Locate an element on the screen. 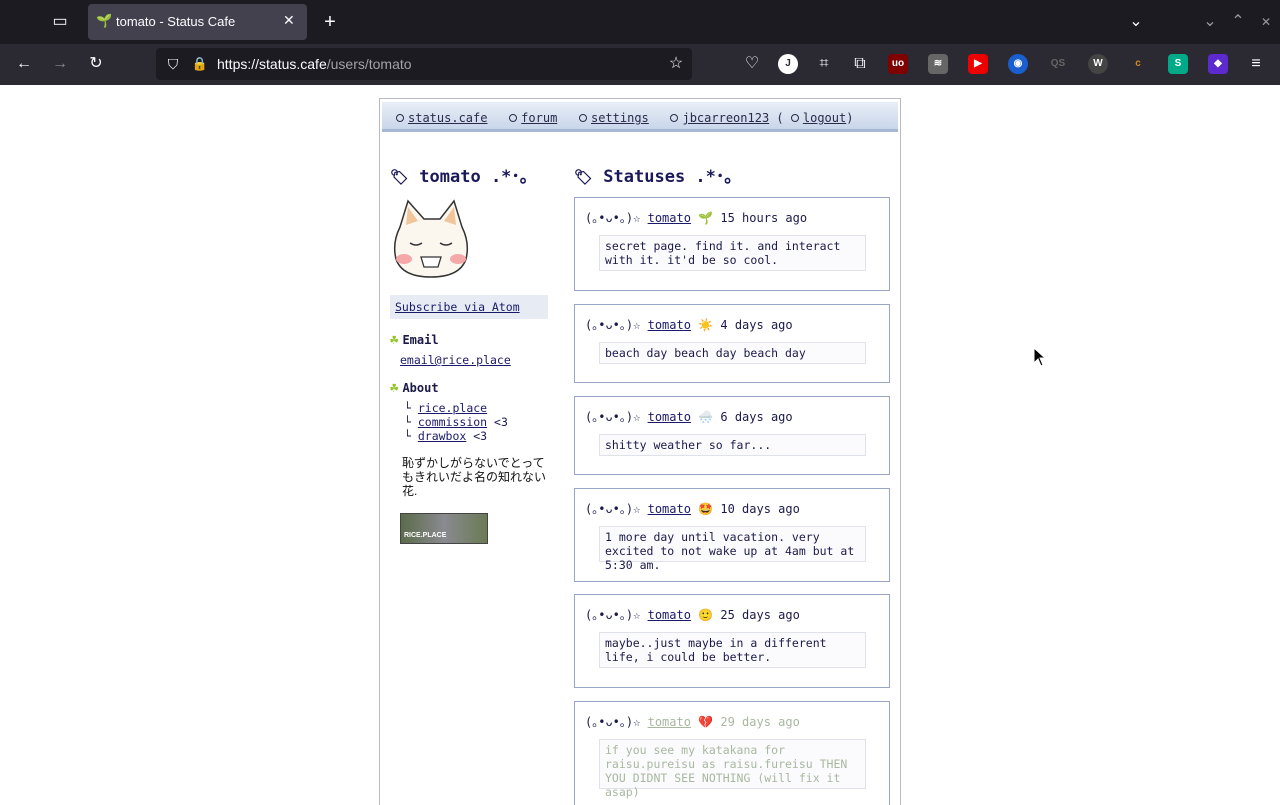 The width and height of the screenshot is (1280, 805). status-header: (｡•ᴗ•｡)☆ tomato 🌱 15 hours ago is located at coordinates (696, 218).